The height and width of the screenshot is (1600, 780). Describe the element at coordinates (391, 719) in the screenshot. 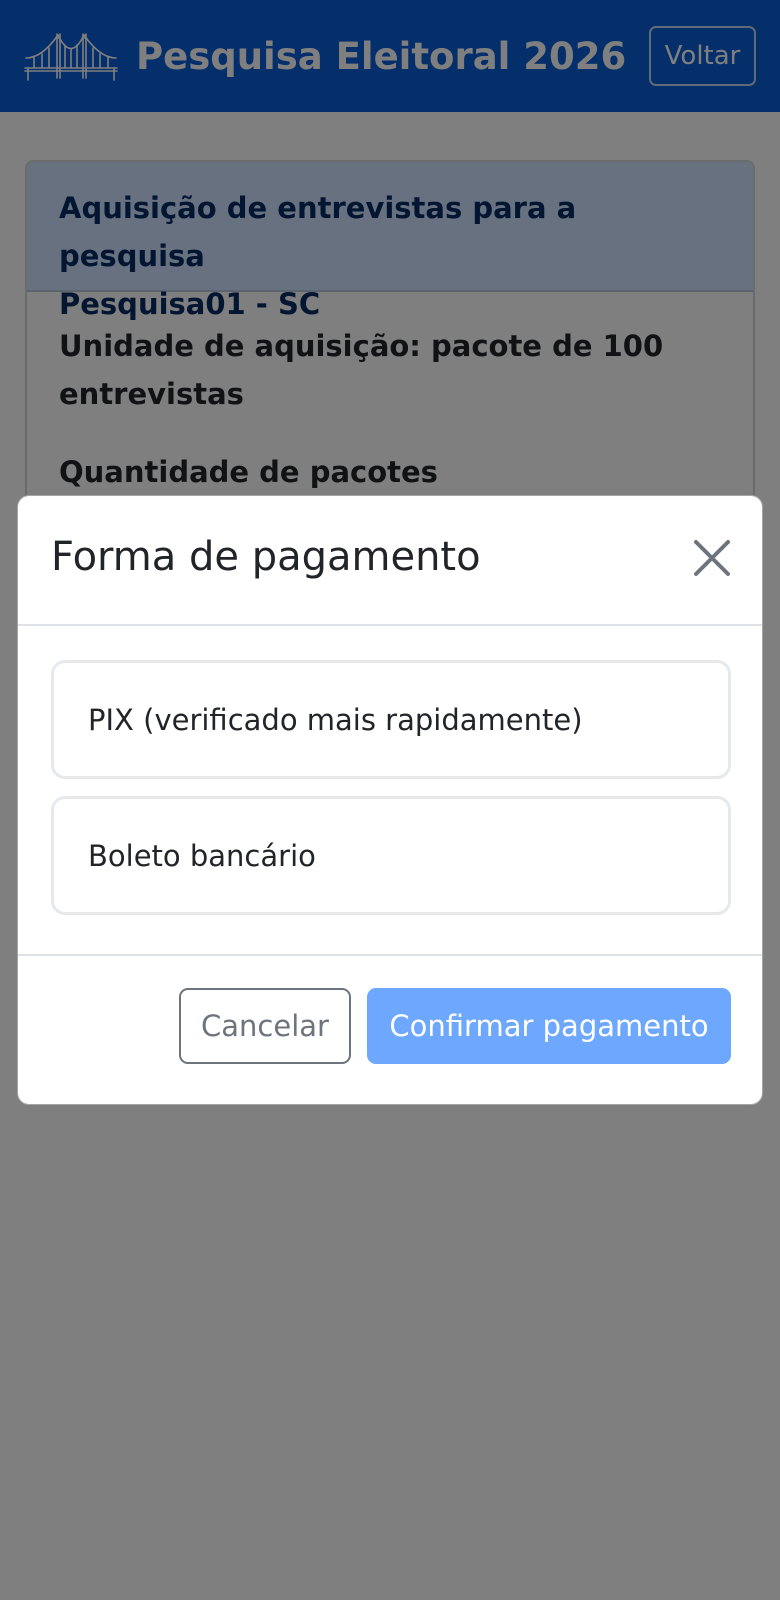

I see `payment-option-pix: PIX (verificado mais rapidamente)` at that location.